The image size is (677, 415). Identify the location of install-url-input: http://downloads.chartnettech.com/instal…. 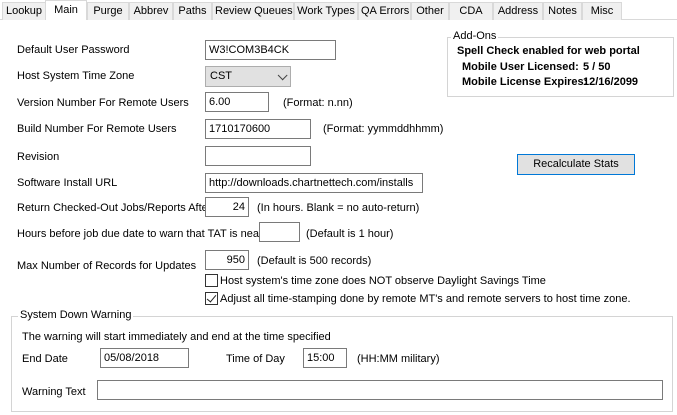
(314, 183).